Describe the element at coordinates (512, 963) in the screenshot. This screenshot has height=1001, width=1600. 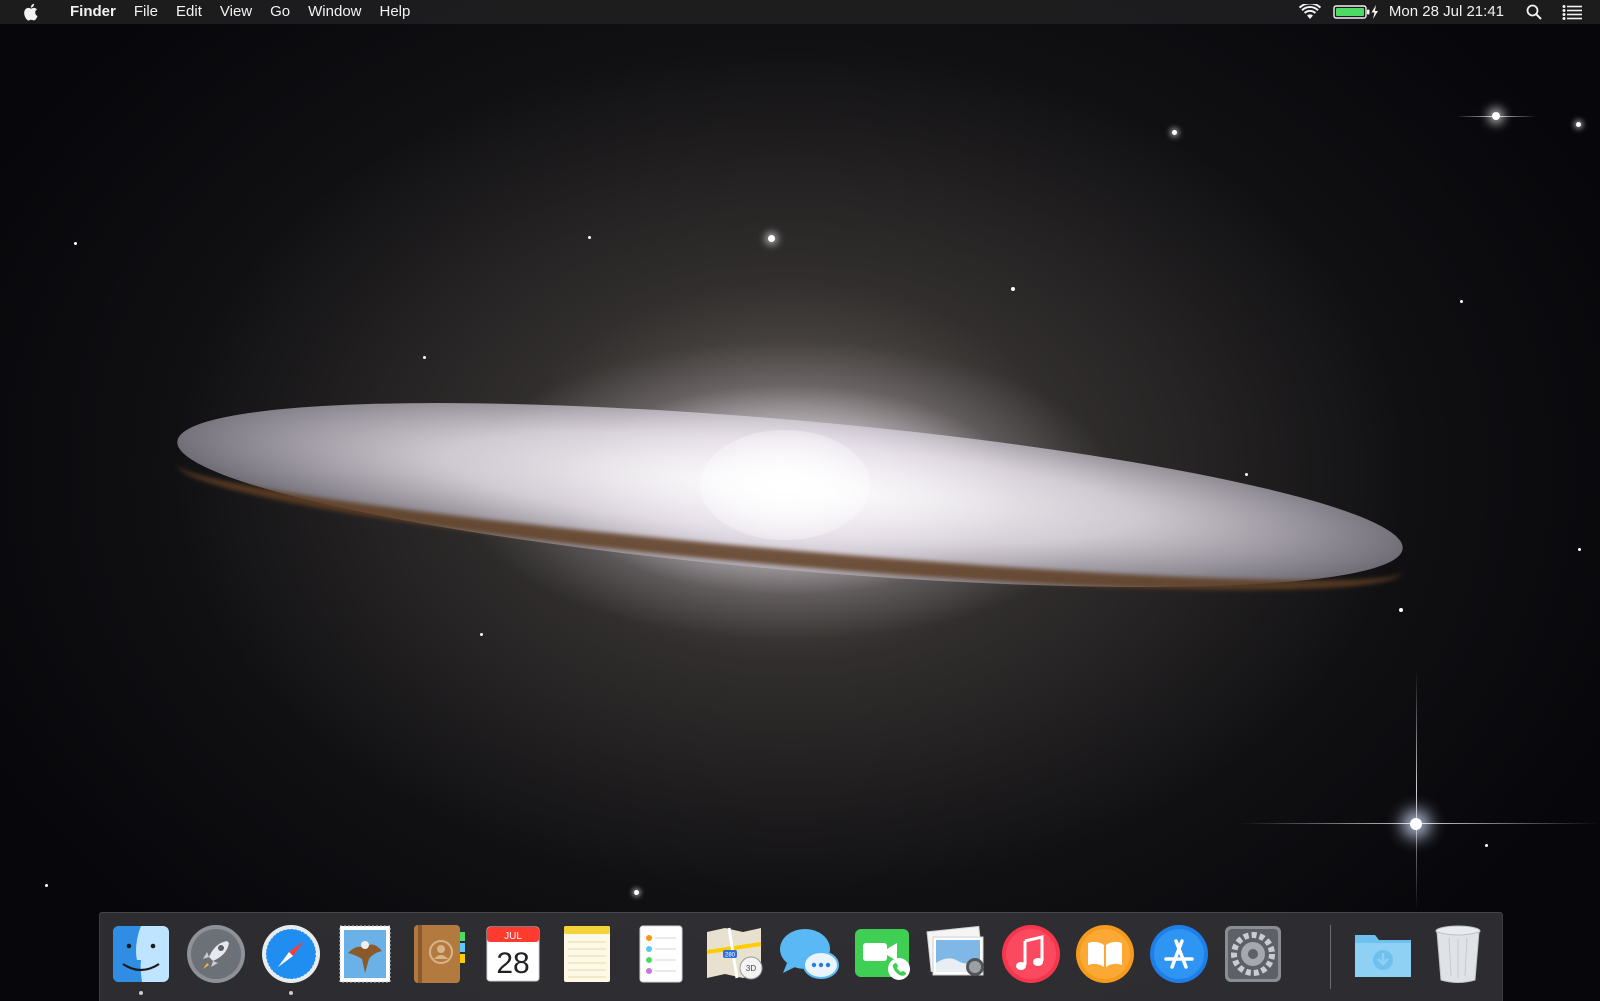
I see `calendar-day: 28` at that location.